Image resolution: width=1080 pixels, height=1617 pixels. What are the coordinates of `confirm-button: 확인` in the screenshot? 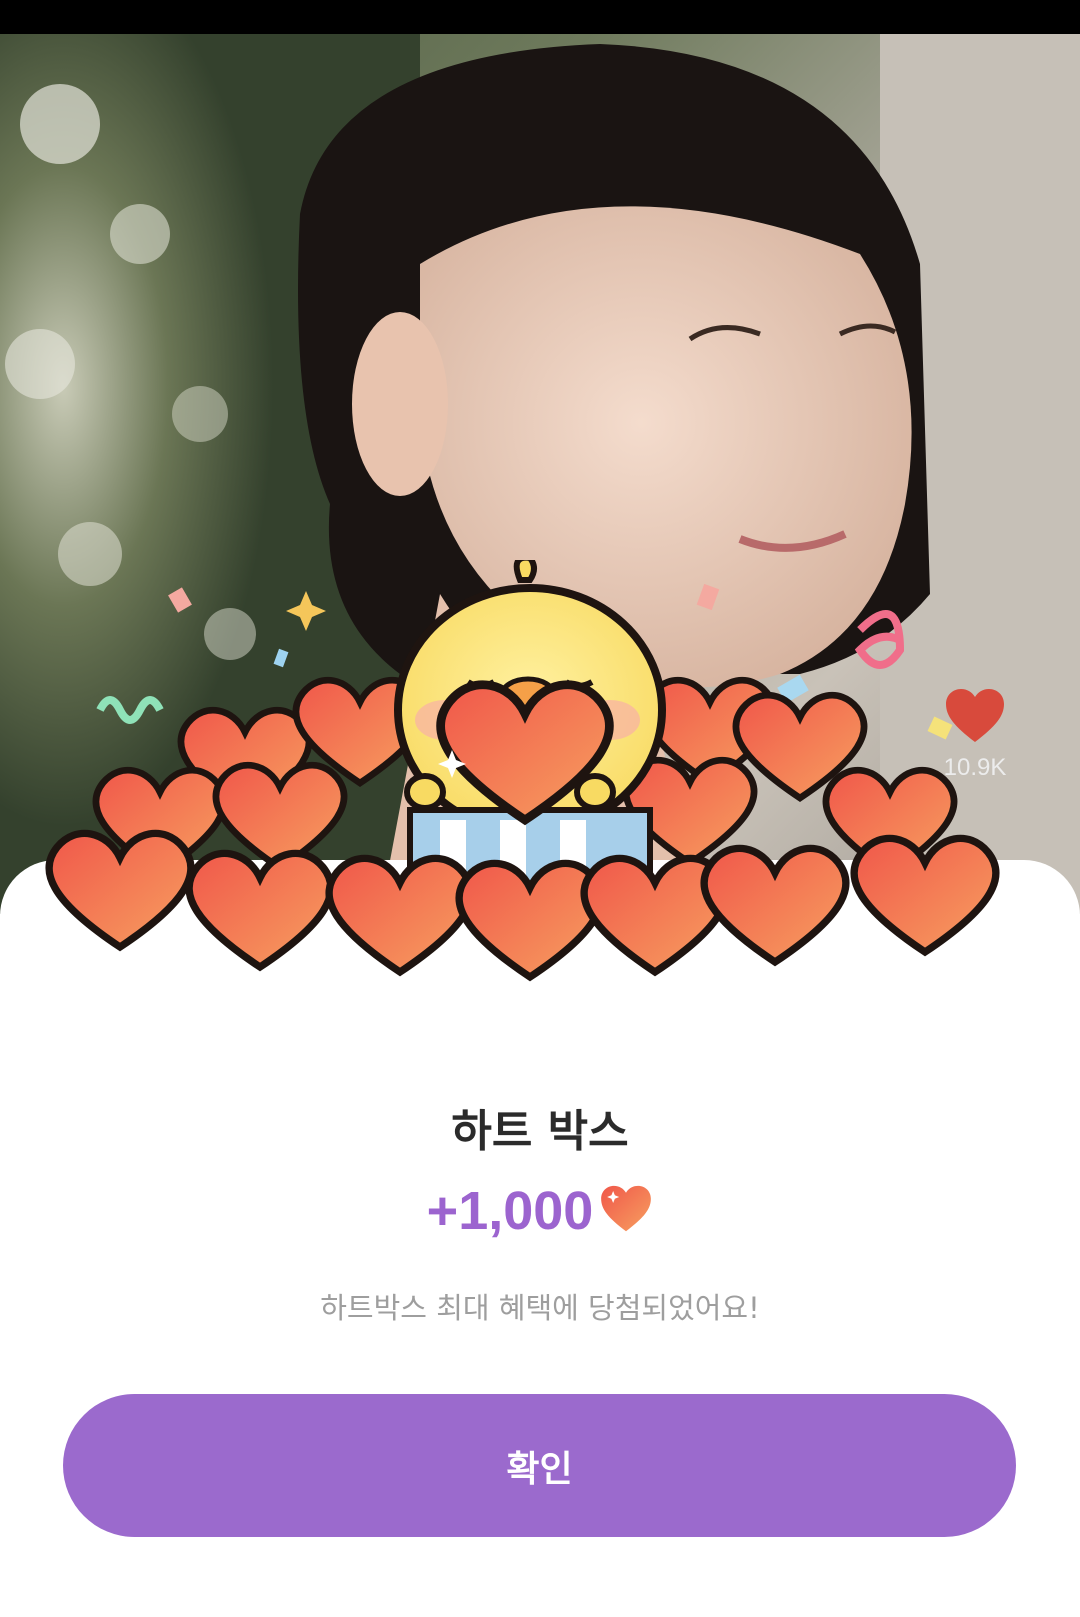 It's located at (539, 1465).